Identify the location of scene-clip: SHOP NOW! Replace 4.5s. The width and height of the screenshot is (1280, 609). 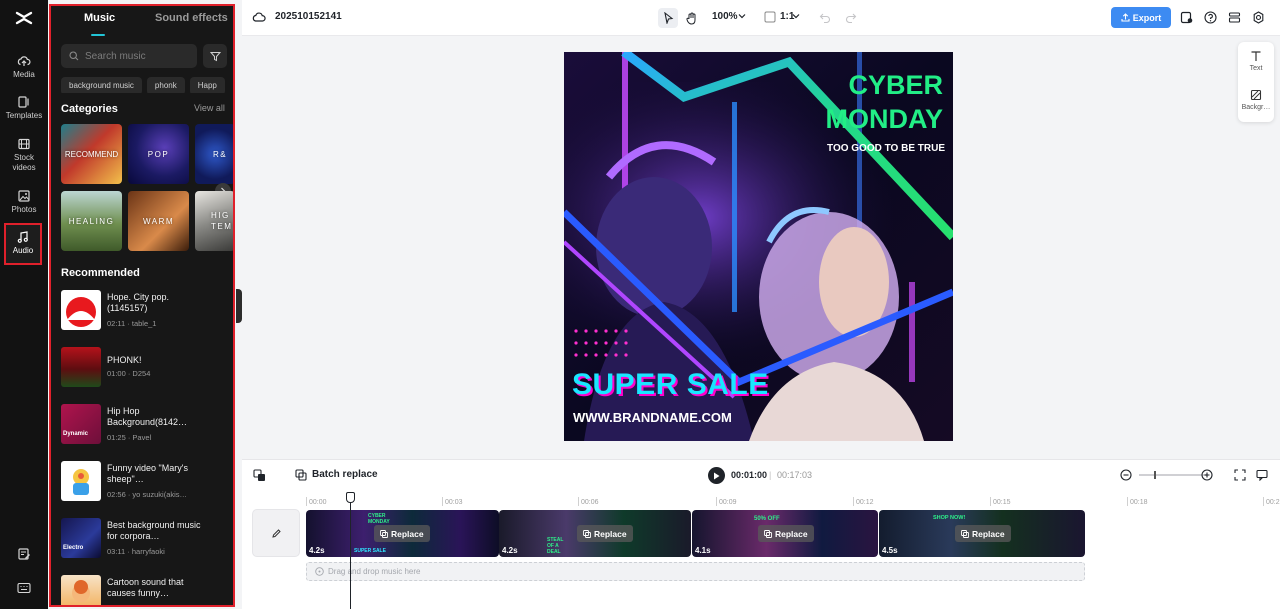
(982, 533).